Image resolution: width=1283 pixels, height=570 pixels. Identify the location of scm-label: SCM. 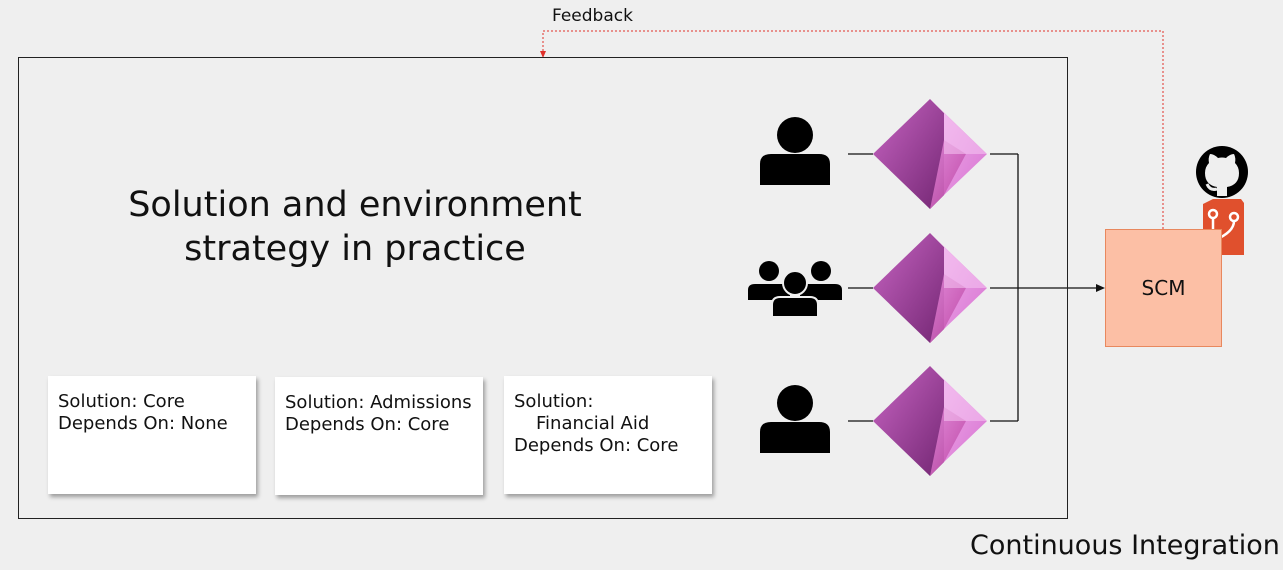
(1163, 288).